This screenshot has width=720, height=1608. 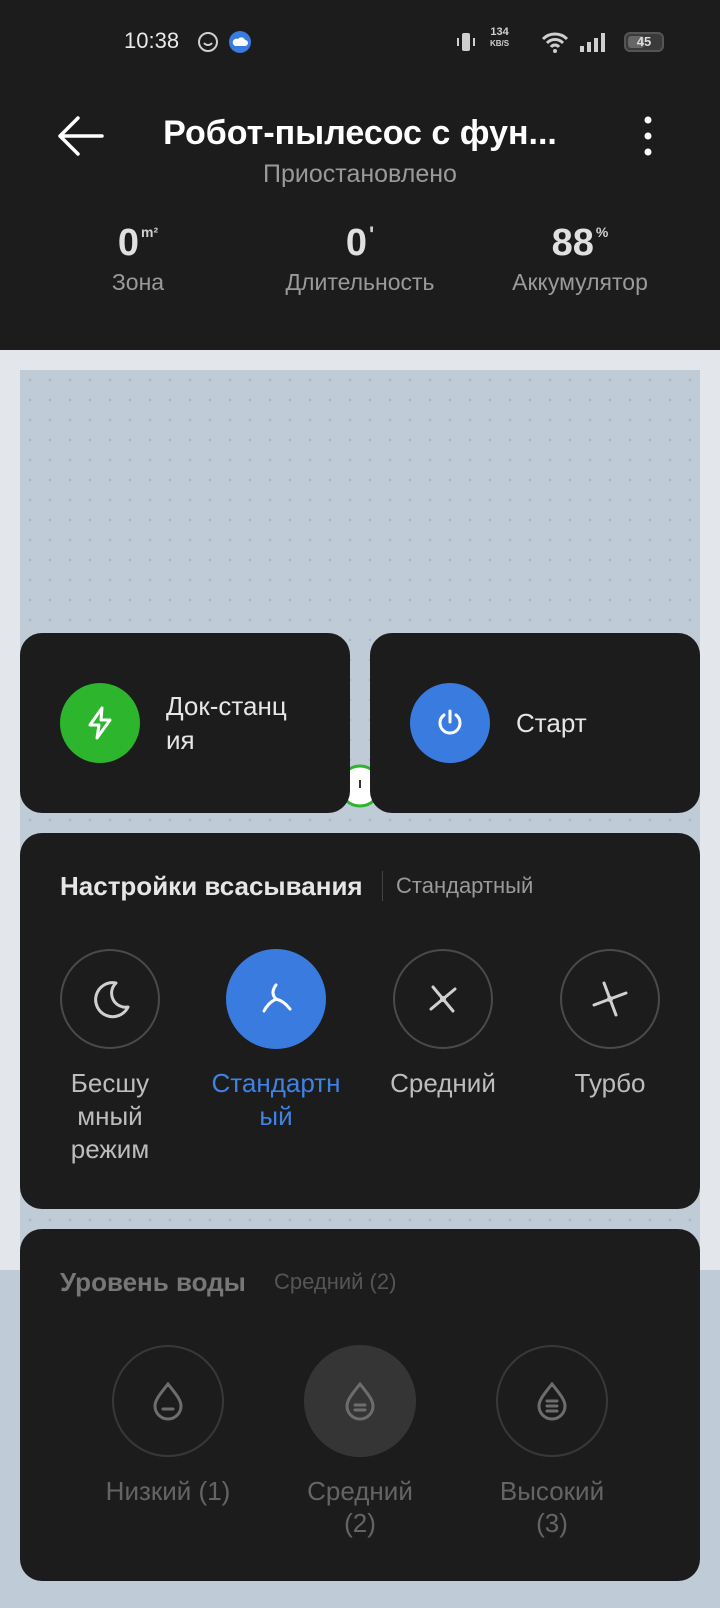 I want to click on water-level-high-label: Высокий (3), so click(x=552, y=1507).